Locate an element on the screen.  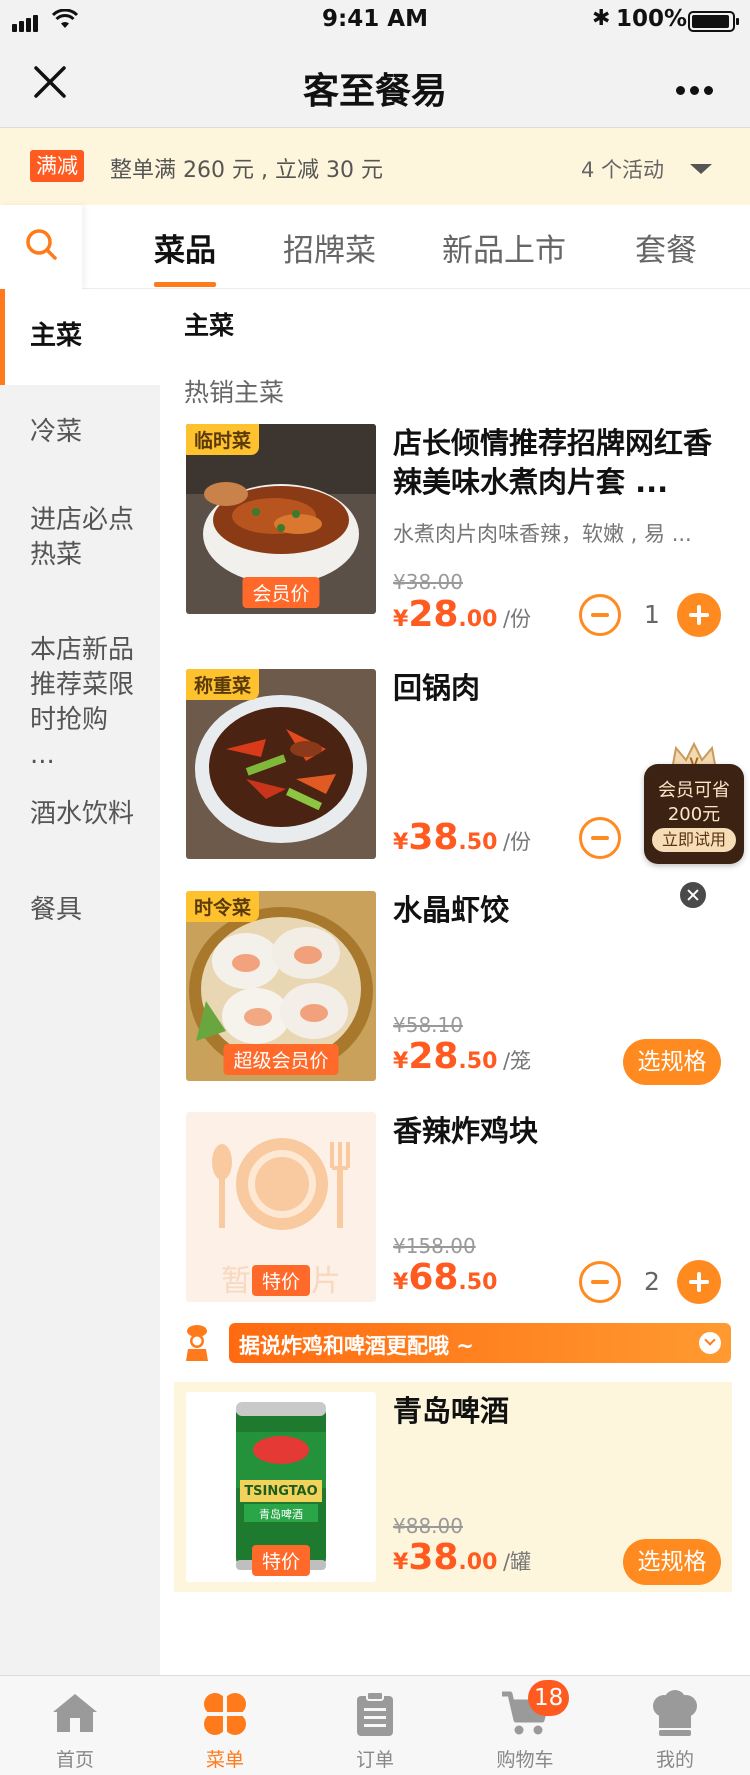
original-price: ¥158.00 is located at coordinates (434, 1246).